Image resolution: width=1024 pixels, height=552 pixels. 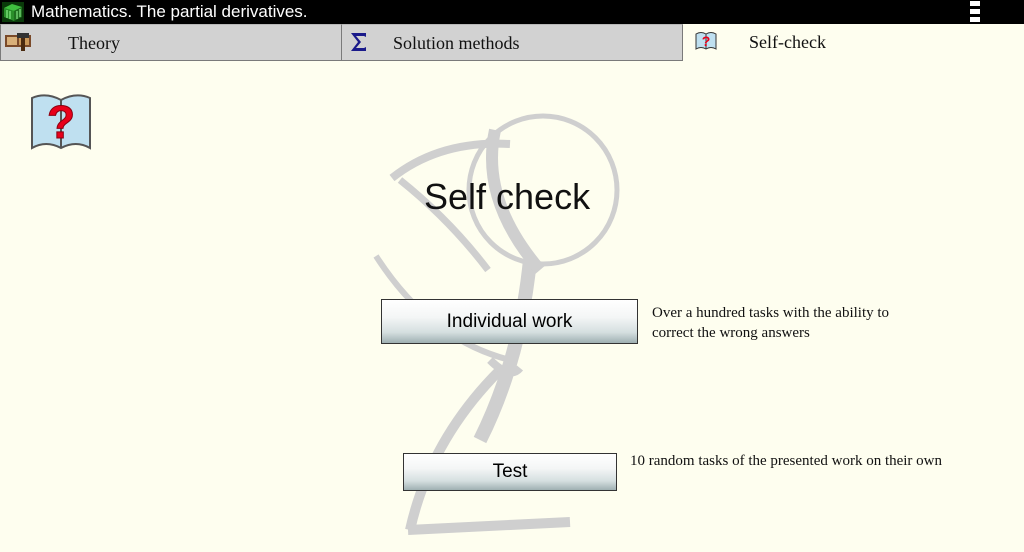 I want to click on test-button: Test, so click(x=510, y=472).